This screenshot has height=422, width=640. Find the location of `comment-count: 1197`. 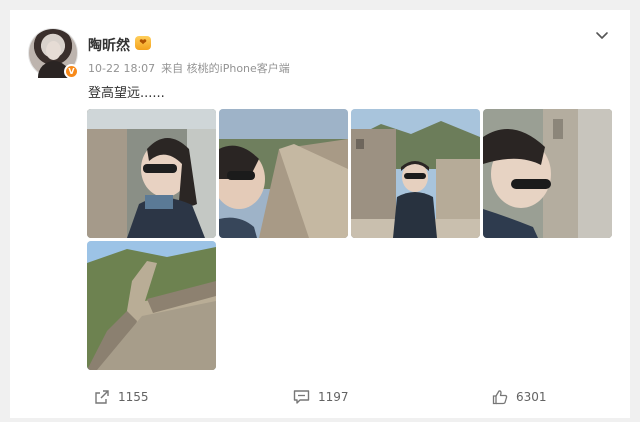

comment-count: 1197 is located at coordinates (333, 397).